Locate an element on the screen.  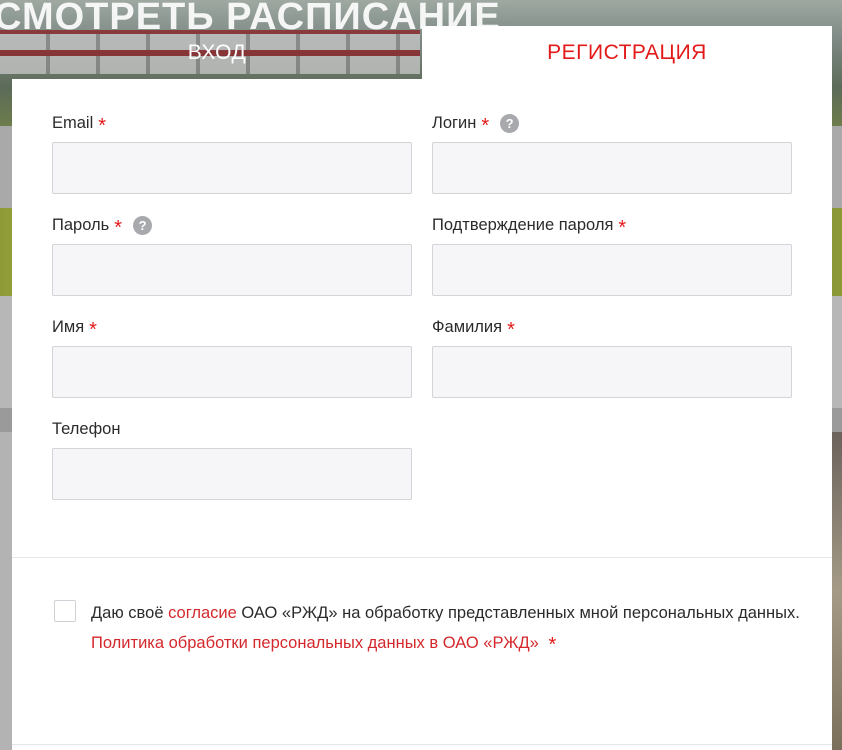
password-confirm-label: Подтверждение пароля * is located at coordinates (612, 226).